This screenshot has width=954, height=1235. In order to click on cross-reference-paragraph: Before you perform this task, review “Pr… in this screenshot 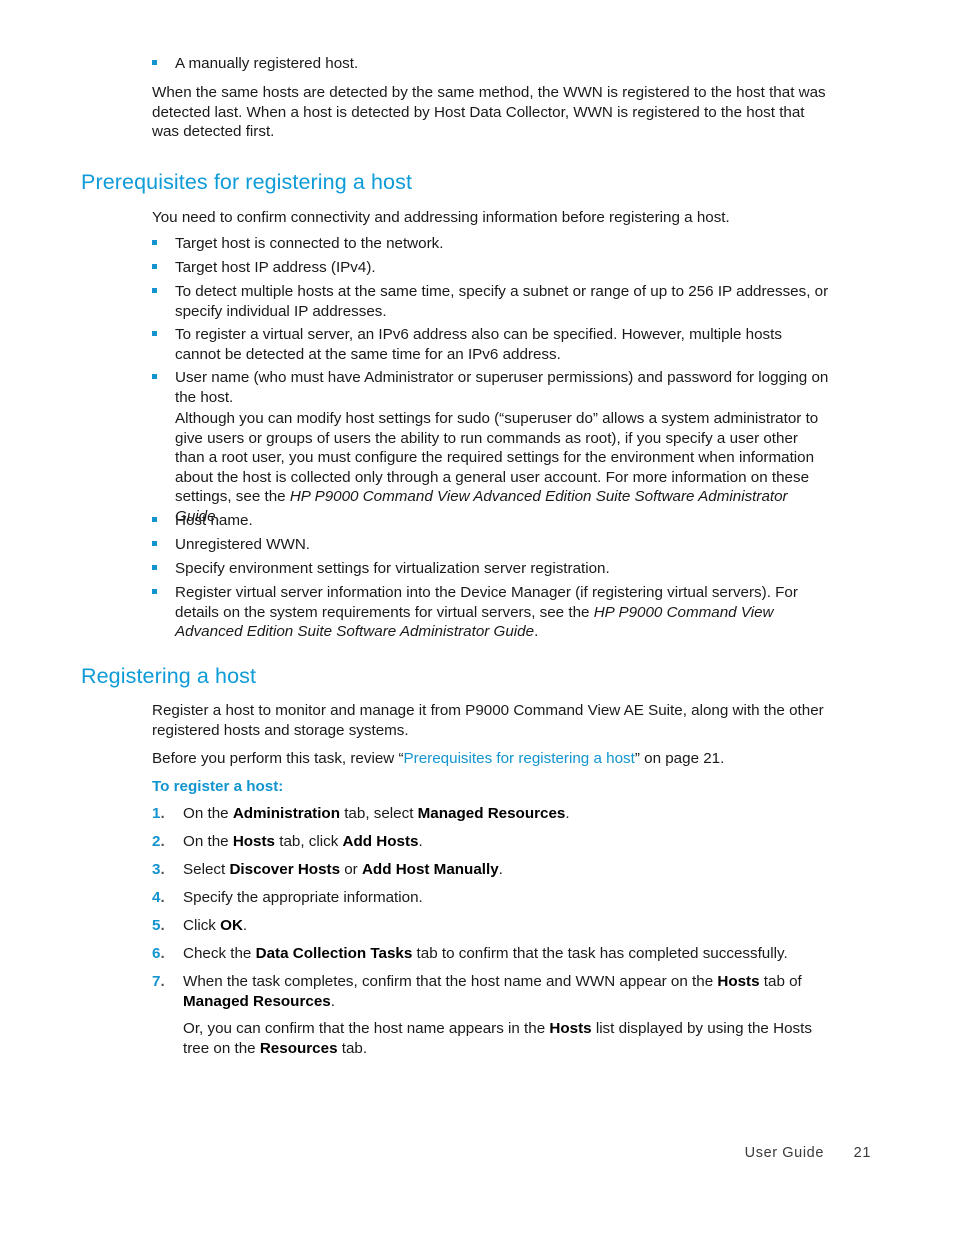, I will do `click(491, 759)`.